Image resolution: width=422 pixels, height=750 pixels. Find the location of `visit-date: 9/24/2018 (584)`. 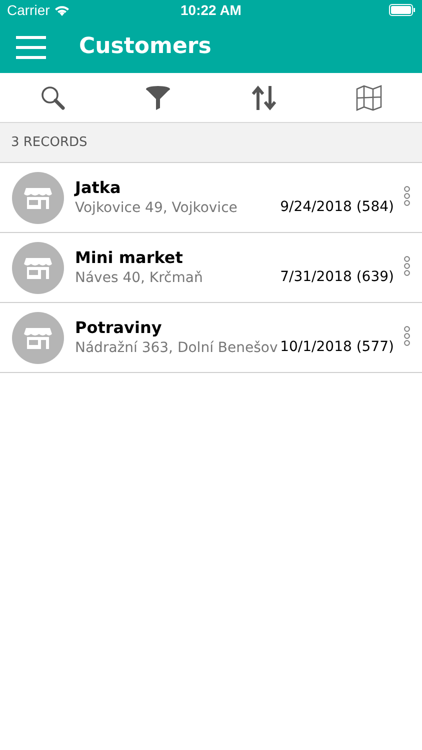

visit-date: 9/24/2018 (584) is located at coordinates (337, 207).